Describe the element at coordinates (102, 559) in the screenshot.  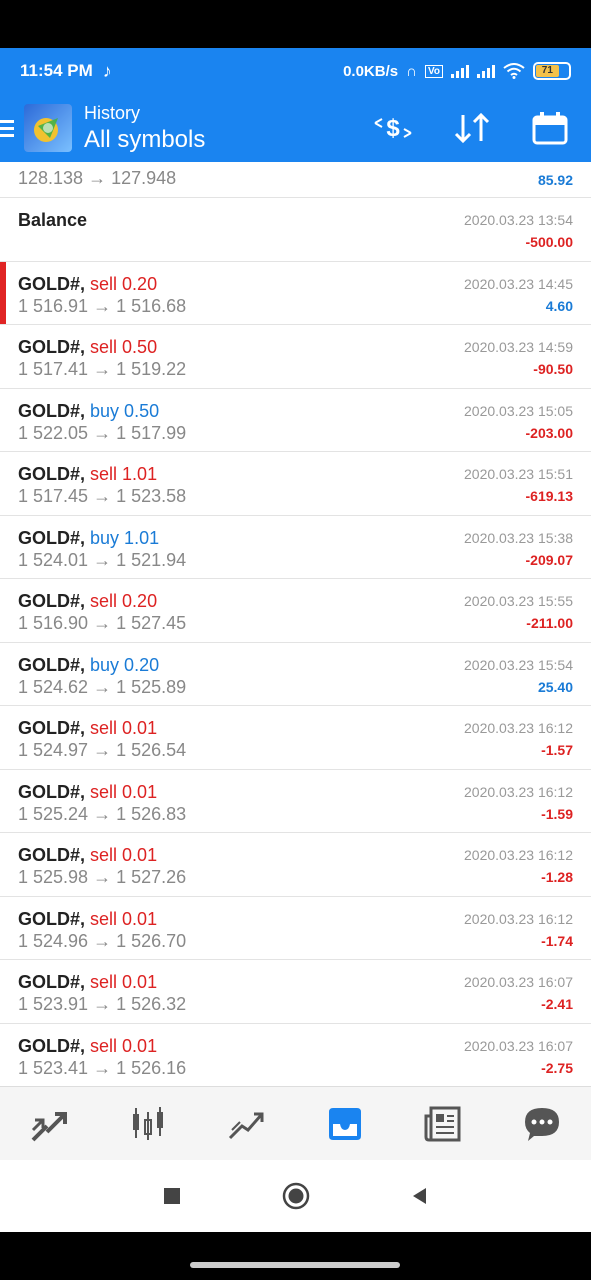
I see `trade-prices: 1 524.01 → 1 521.94` at that location.